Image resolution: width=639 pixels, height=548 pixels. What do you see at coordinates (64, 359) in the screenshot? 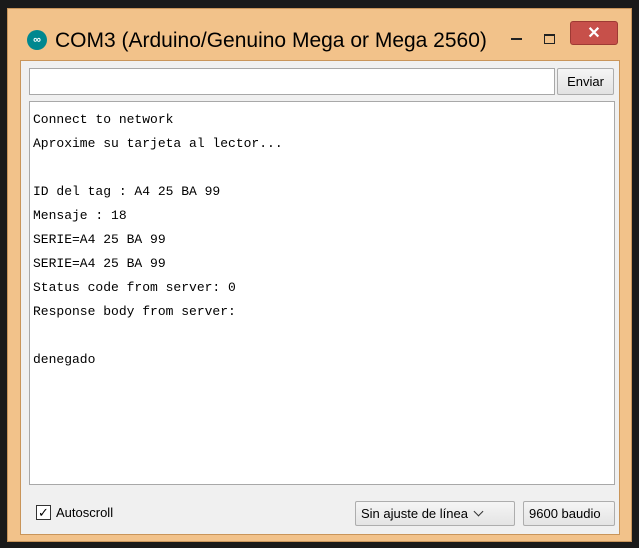
I see `output-line: denegado` at bounding box center [64, 359].